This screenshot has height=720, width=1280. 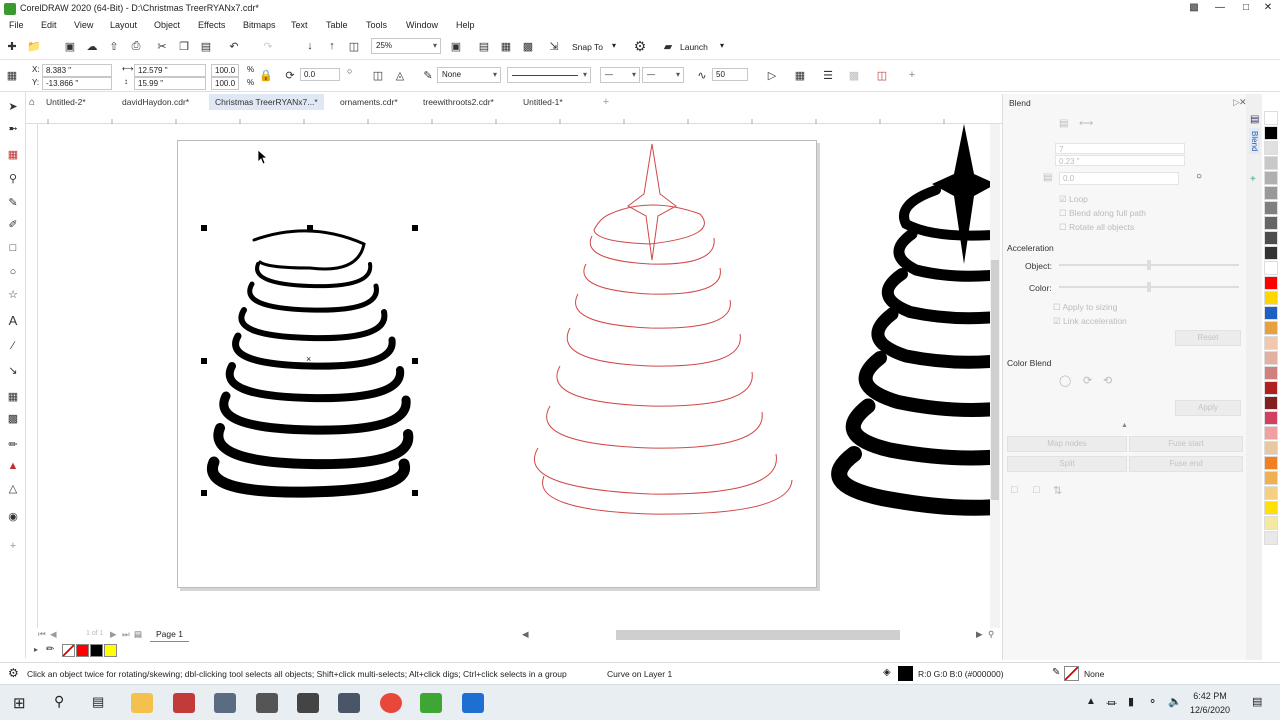 I want to click on selection-handle-middle-right, so click(x=415, y=361).